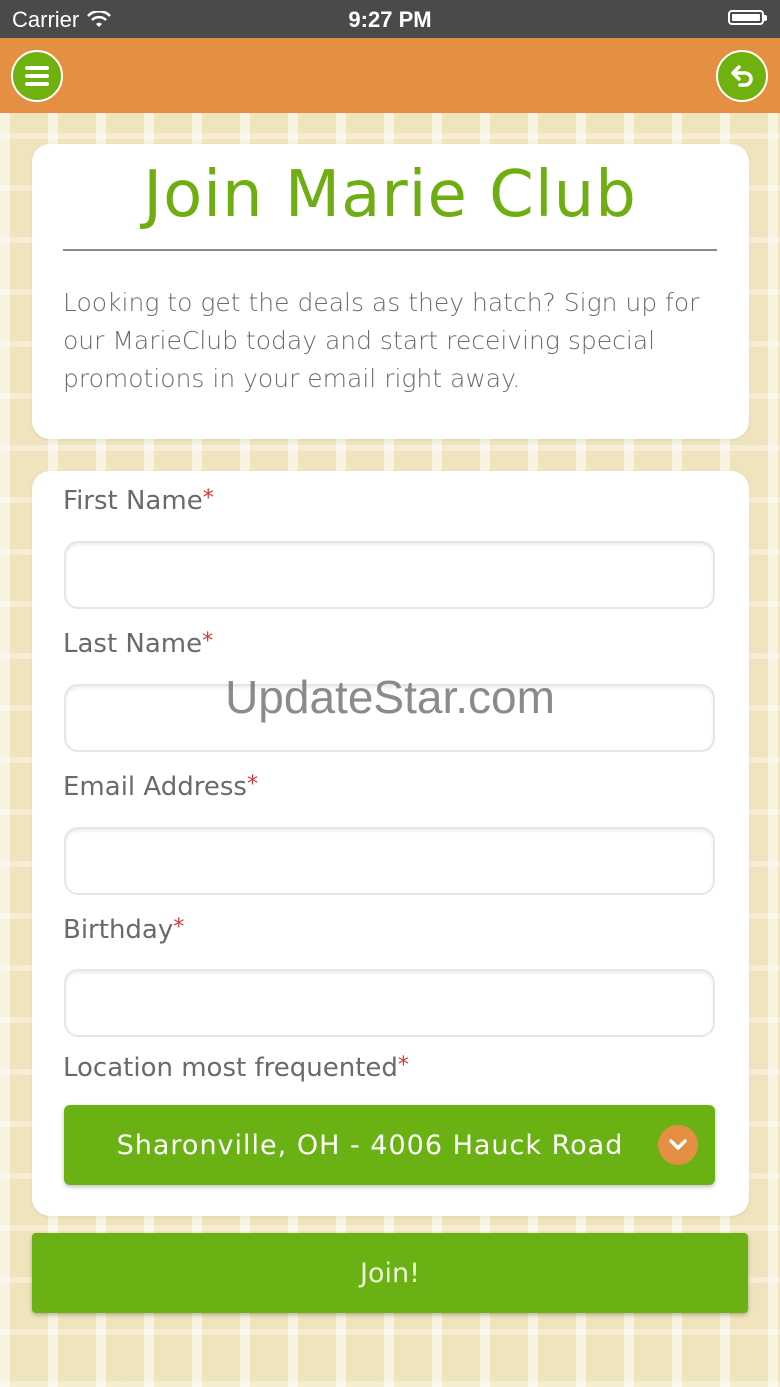  I want to click on location-selected-value: Sharonville, OH - 4006 Hauck Road, so click(370, 1145).